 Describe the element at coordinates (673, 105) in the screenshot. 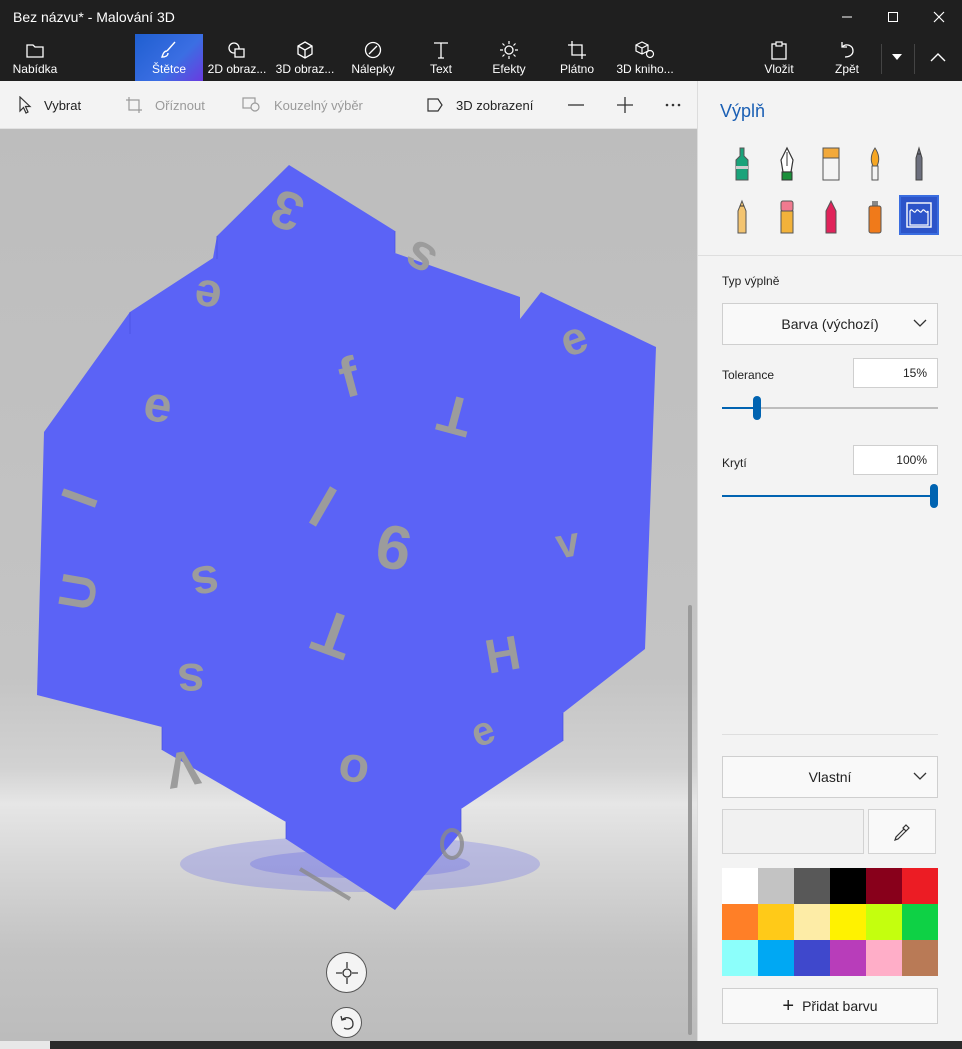

I see `more-icon` at that location.